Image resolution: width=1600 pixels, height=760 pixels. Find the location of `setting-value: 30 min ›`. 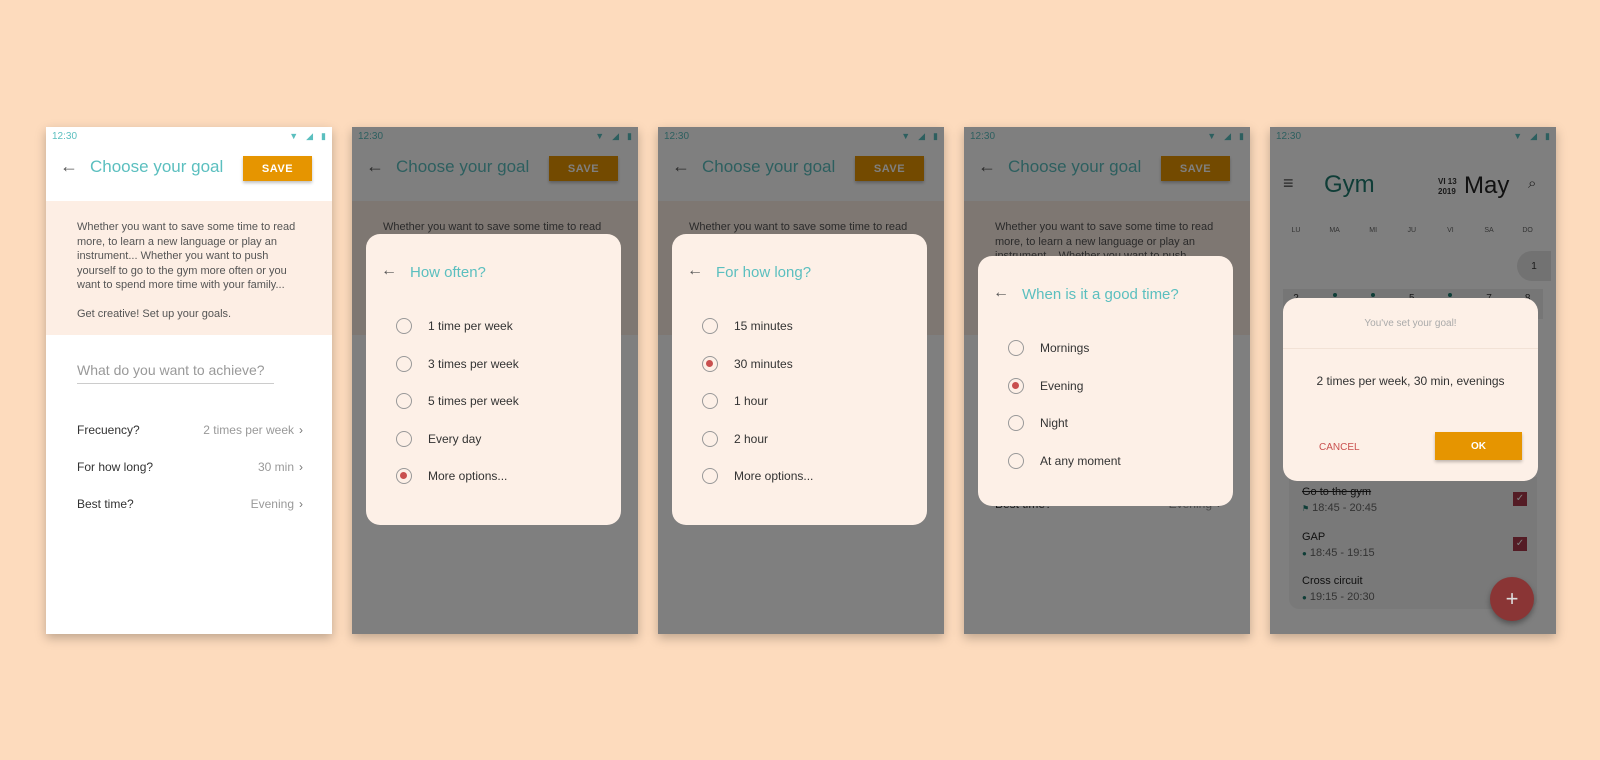

setting-value: 30 min › is located at coordinates (280, 467).